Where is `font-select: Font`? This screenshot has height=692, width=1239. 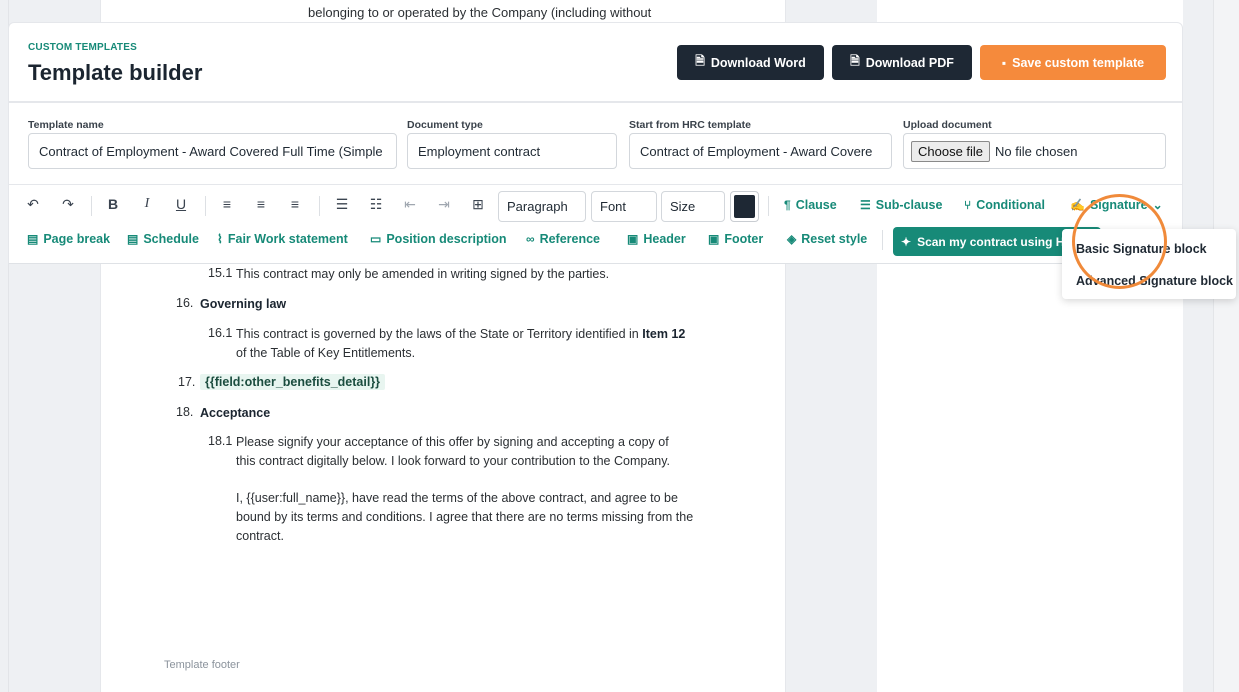
font-select: Font is located at coordinates (624, 206).